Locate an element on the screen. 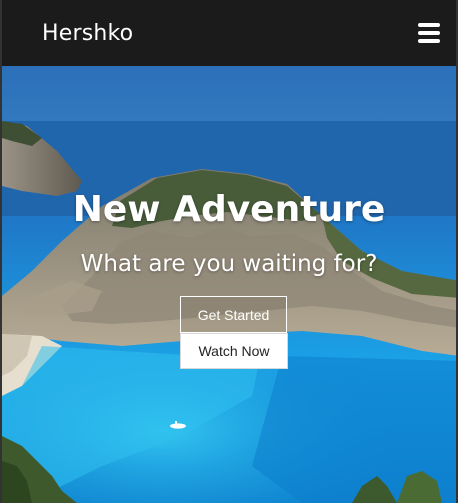 This screenshot has height=503, width=458. watch-now-button: Watch Now is located at coordinates (234, 351).